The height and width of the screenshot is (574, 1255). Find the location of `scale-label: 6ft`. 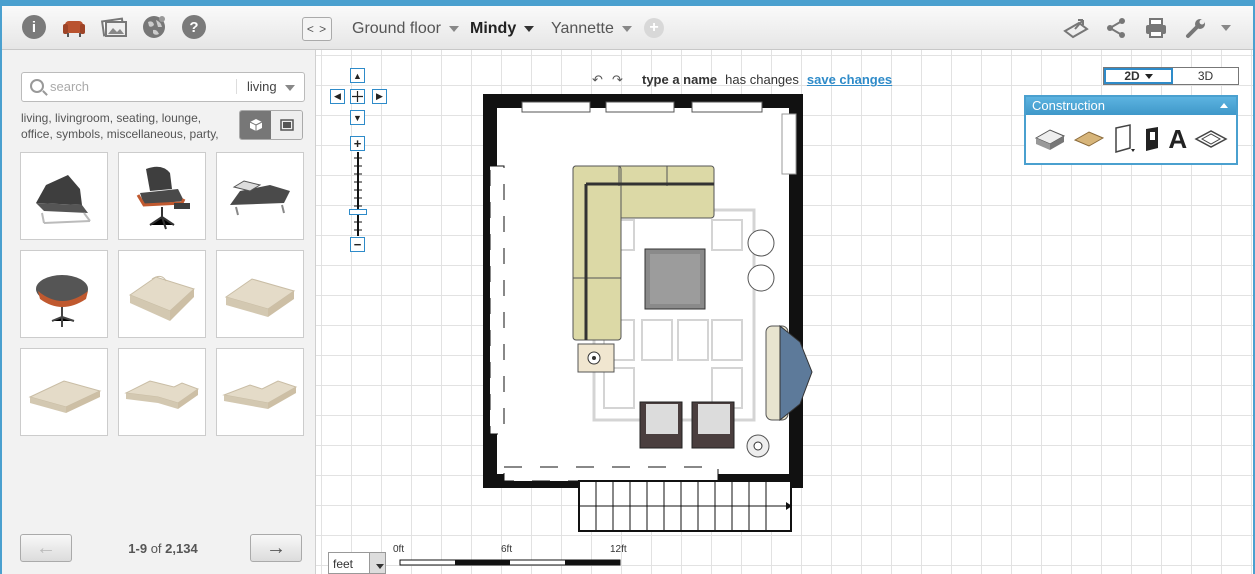

scale-label: 6ft is located at coordinates (507, 549).